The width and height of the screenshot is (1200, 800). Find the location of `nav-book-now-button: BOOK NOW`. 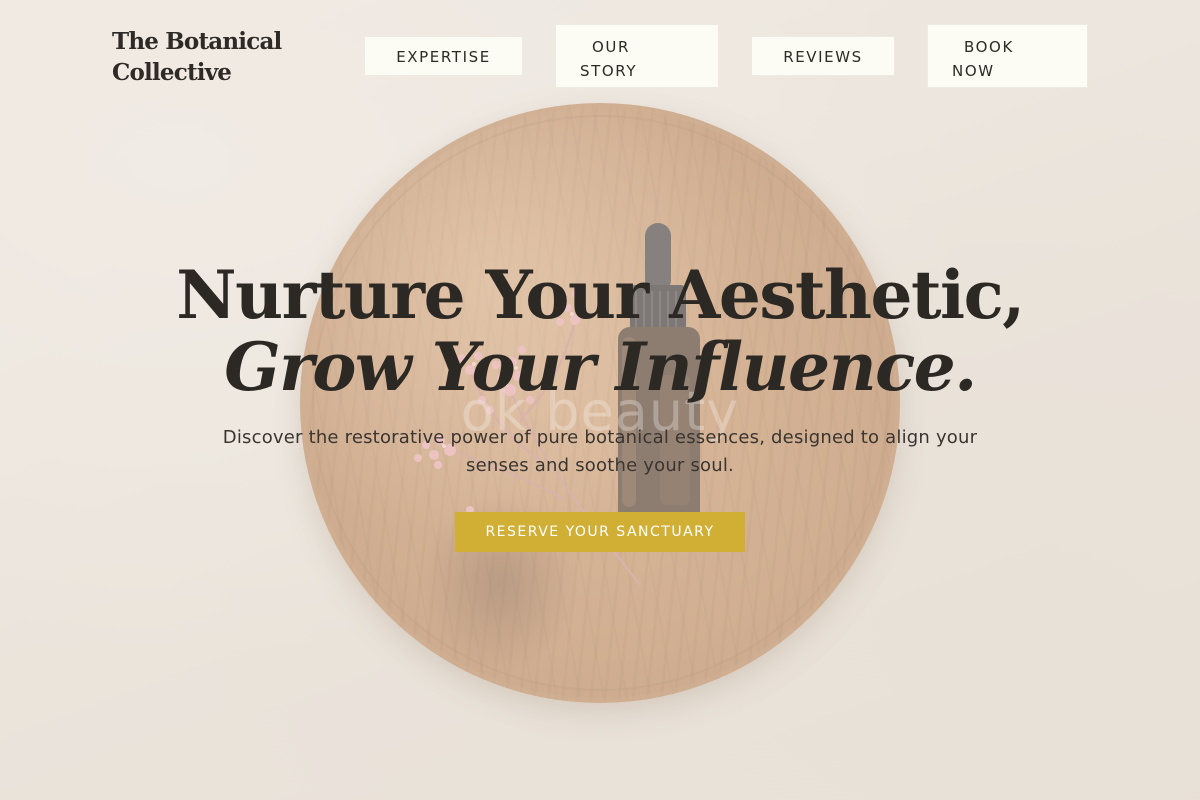

nav-book-now-button: BOOK NOW is located at coordinates (1007, 56).